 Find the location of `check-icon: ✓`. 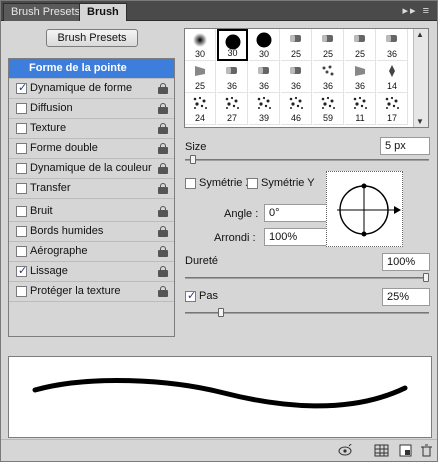

check-icon: ✓ is located at coordinates (192, 296).